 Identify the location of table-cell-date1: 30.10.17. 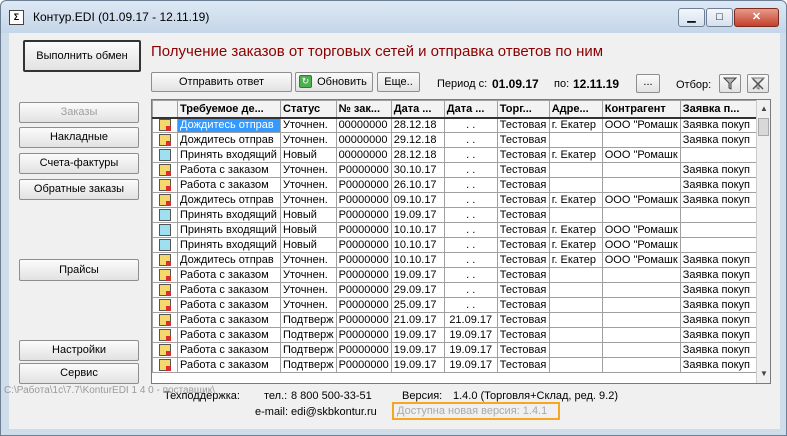
(417, 170).